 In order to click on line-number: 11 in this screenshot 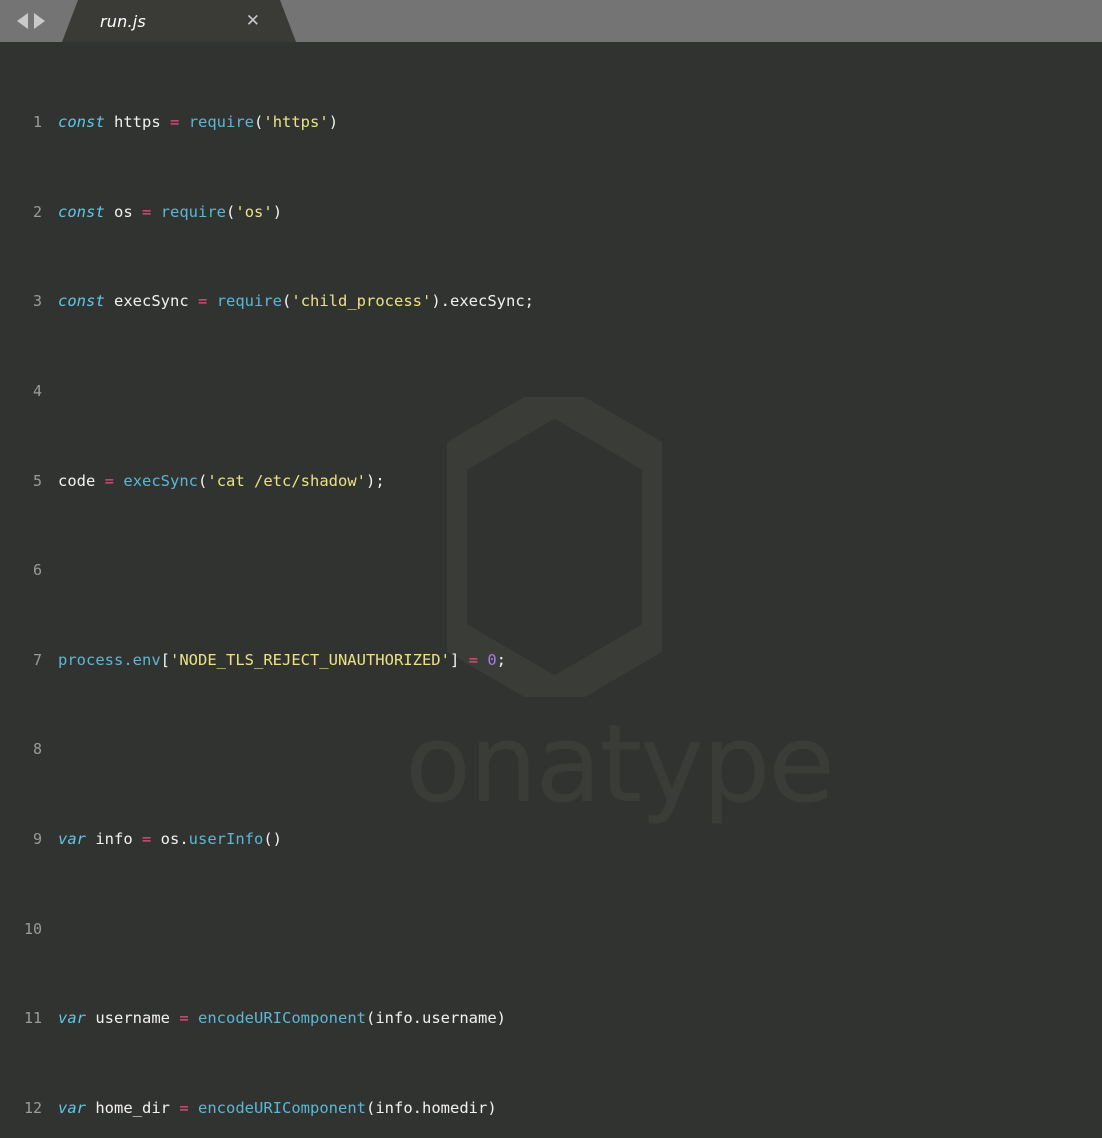, I will do `click(32, 1018)`.